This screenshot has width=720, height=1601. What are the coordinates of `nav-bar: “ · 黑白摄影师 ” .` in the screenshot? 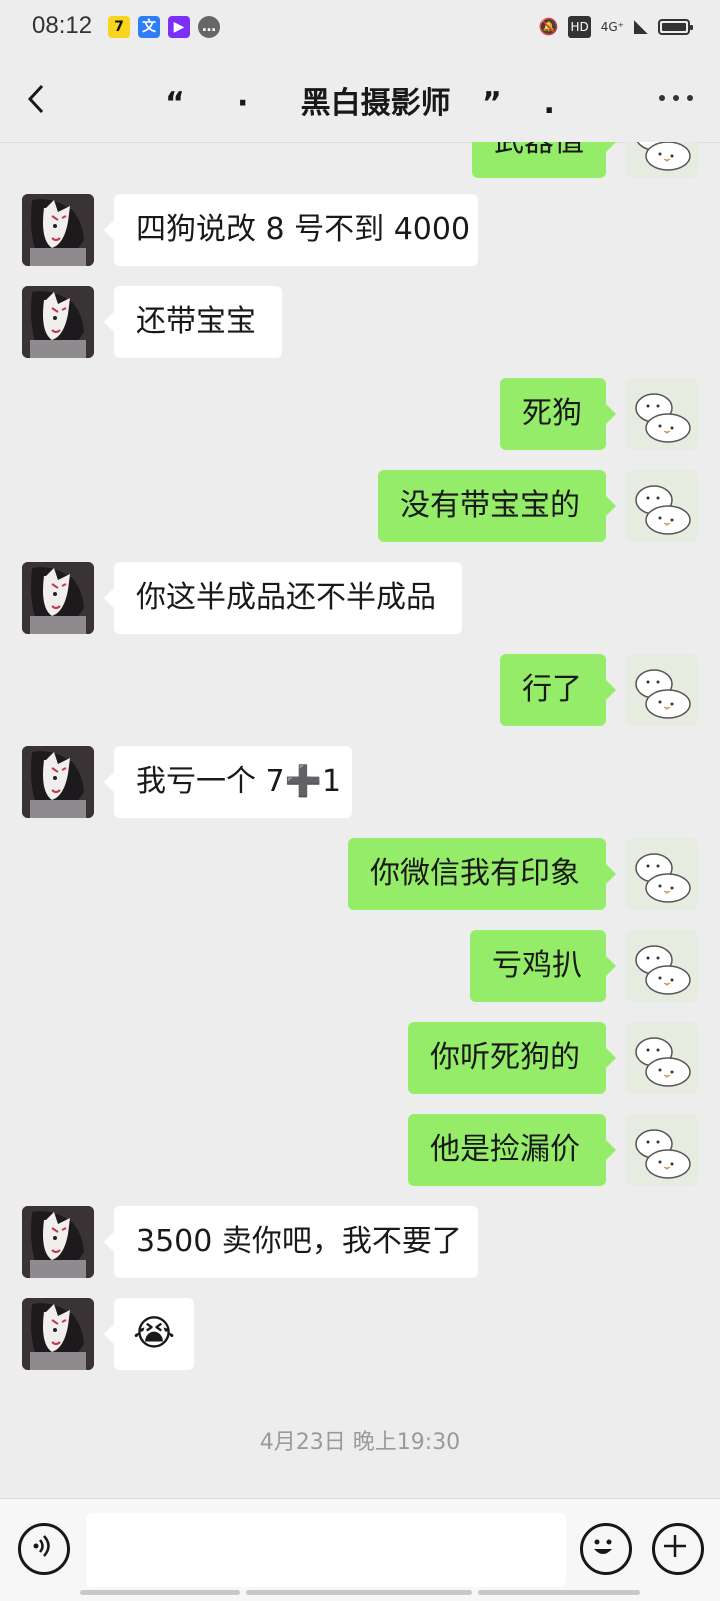 It's located at (360, 99).